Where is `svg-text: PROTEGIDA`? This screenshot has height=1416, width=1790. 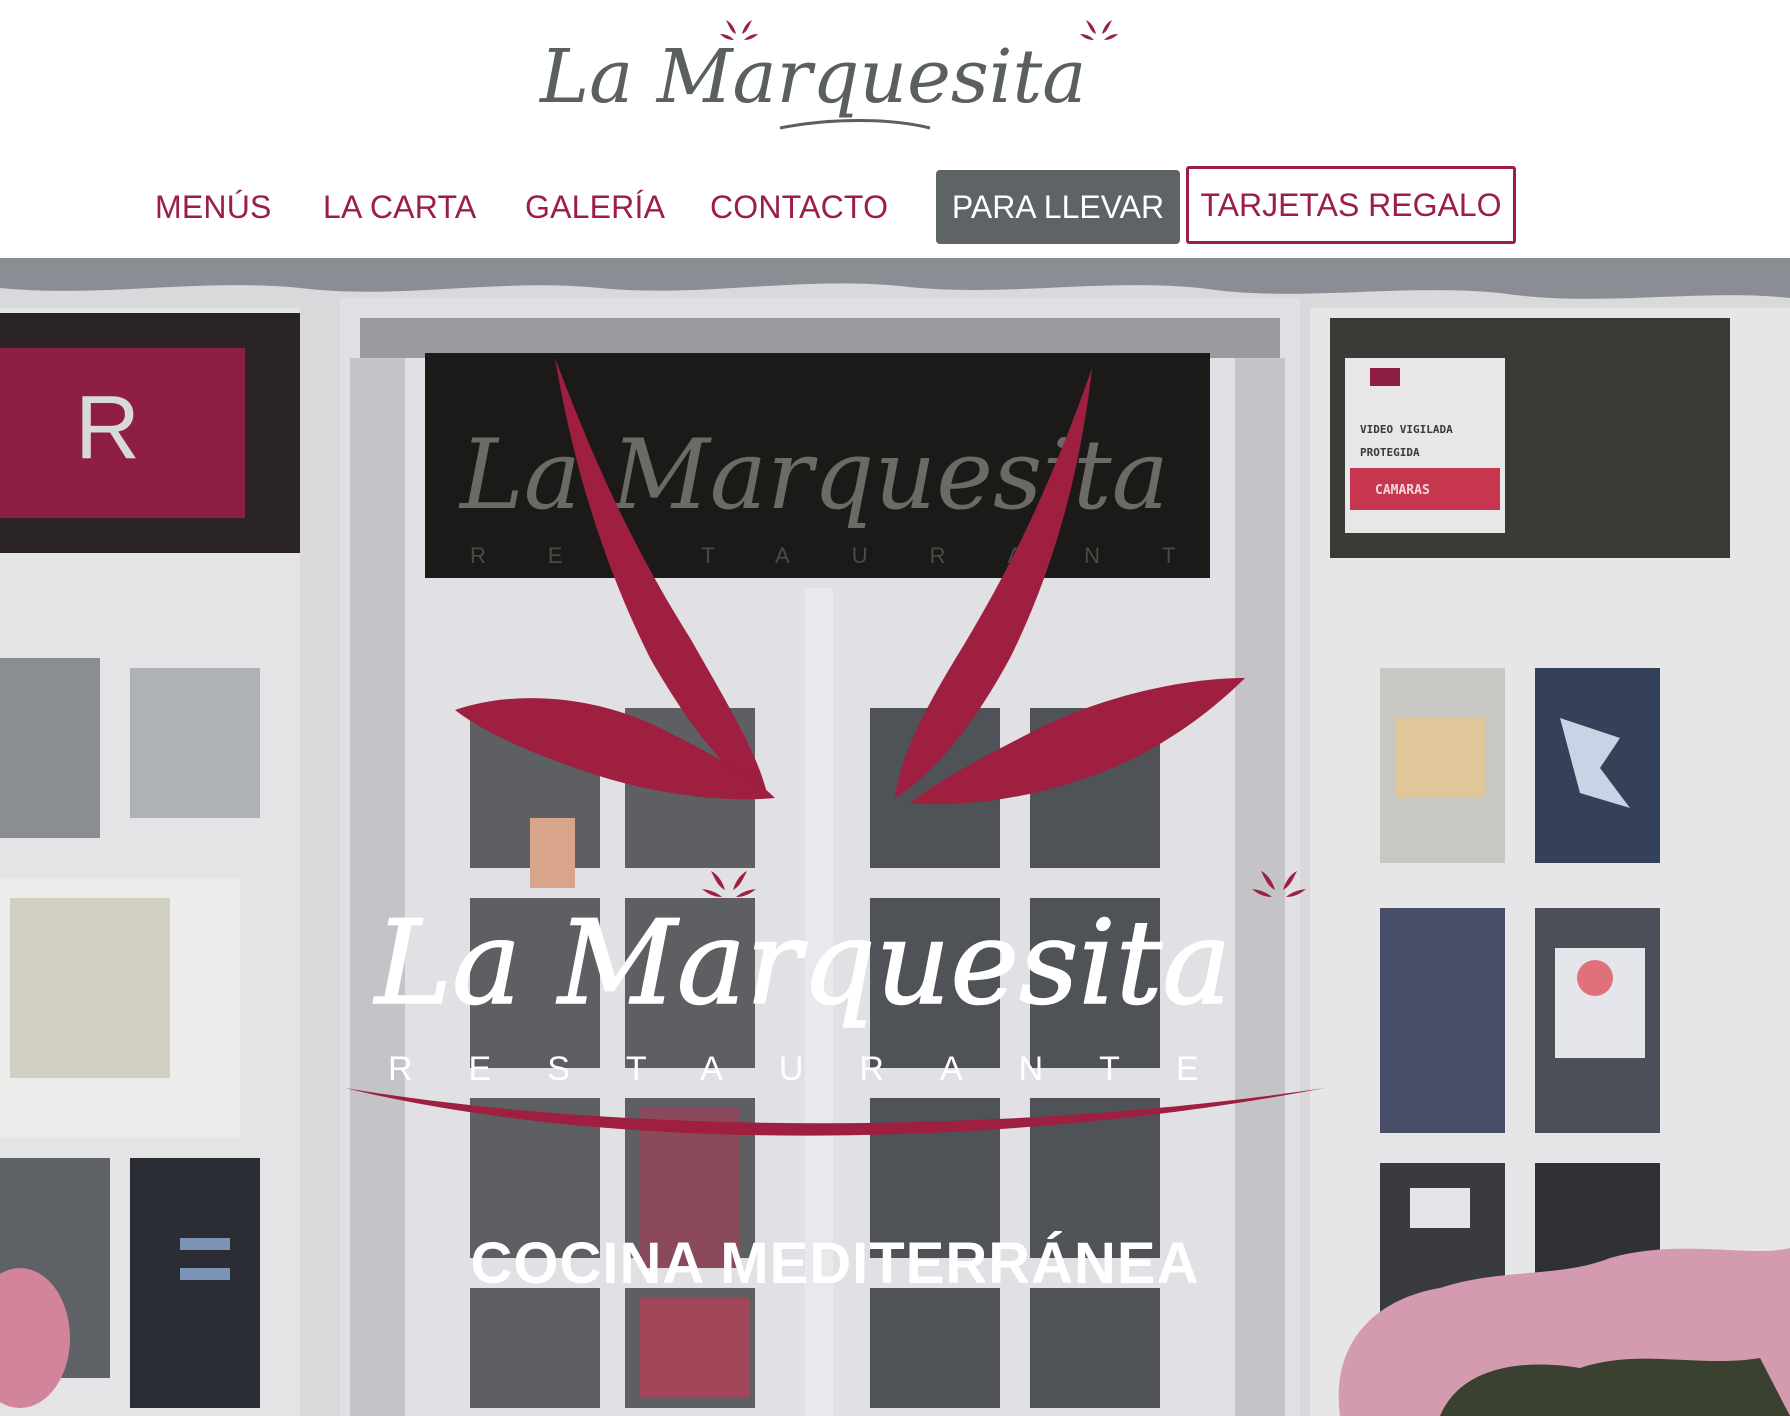 svg-text: PROTEGIDA is located at coordinates (1390, 452).